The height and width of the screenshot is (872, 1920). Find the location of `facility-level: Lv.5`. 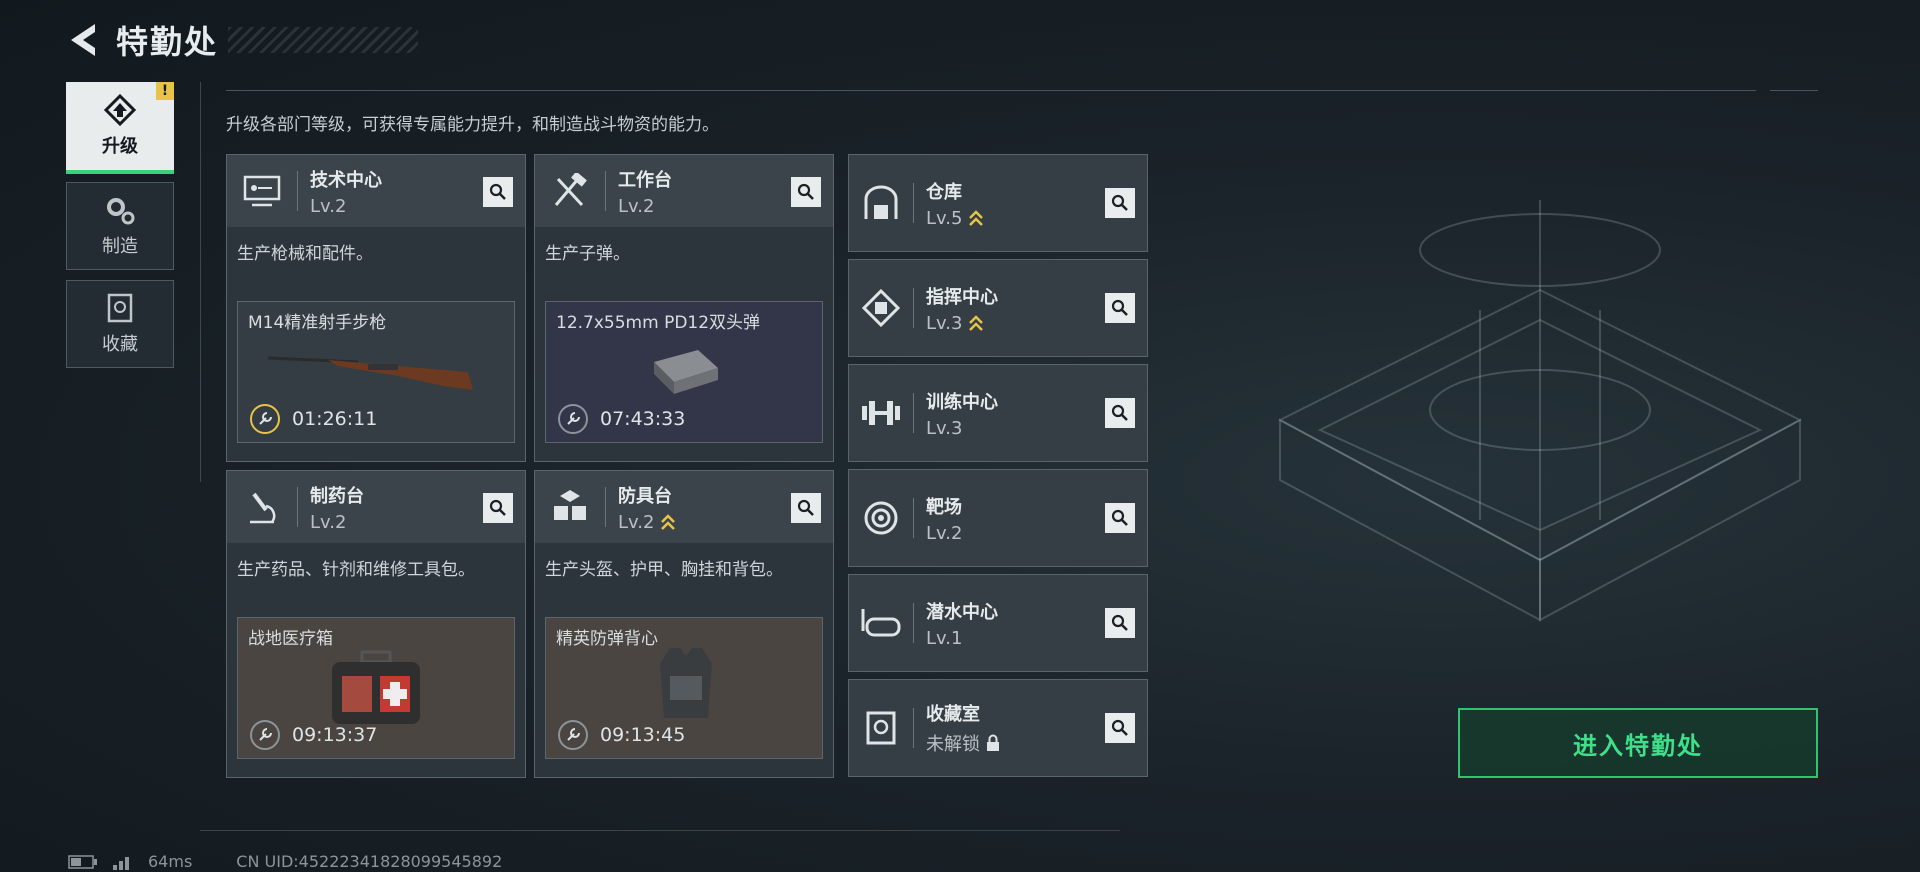

facility-level: Lv.5 is located at coordinates (944, 218).